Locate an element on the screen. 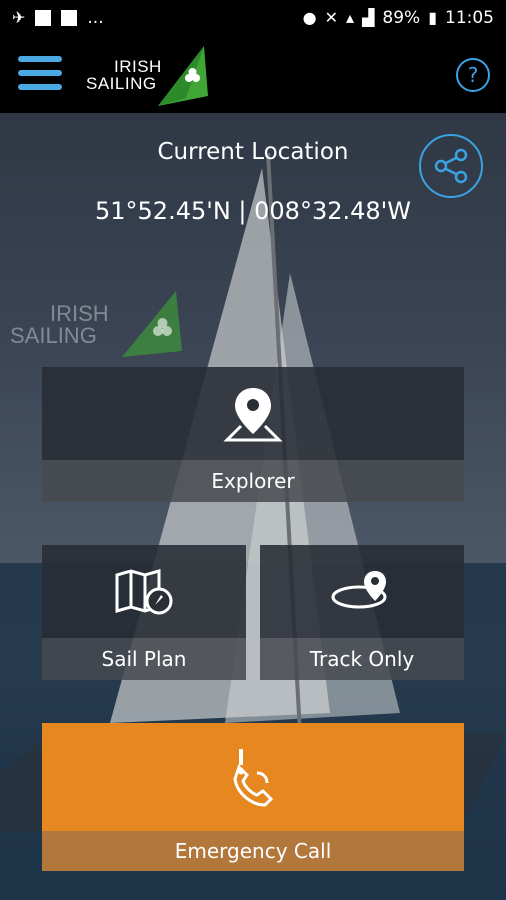  watermark-logo: IRISH SAILING is located at coordinates (100, 326).